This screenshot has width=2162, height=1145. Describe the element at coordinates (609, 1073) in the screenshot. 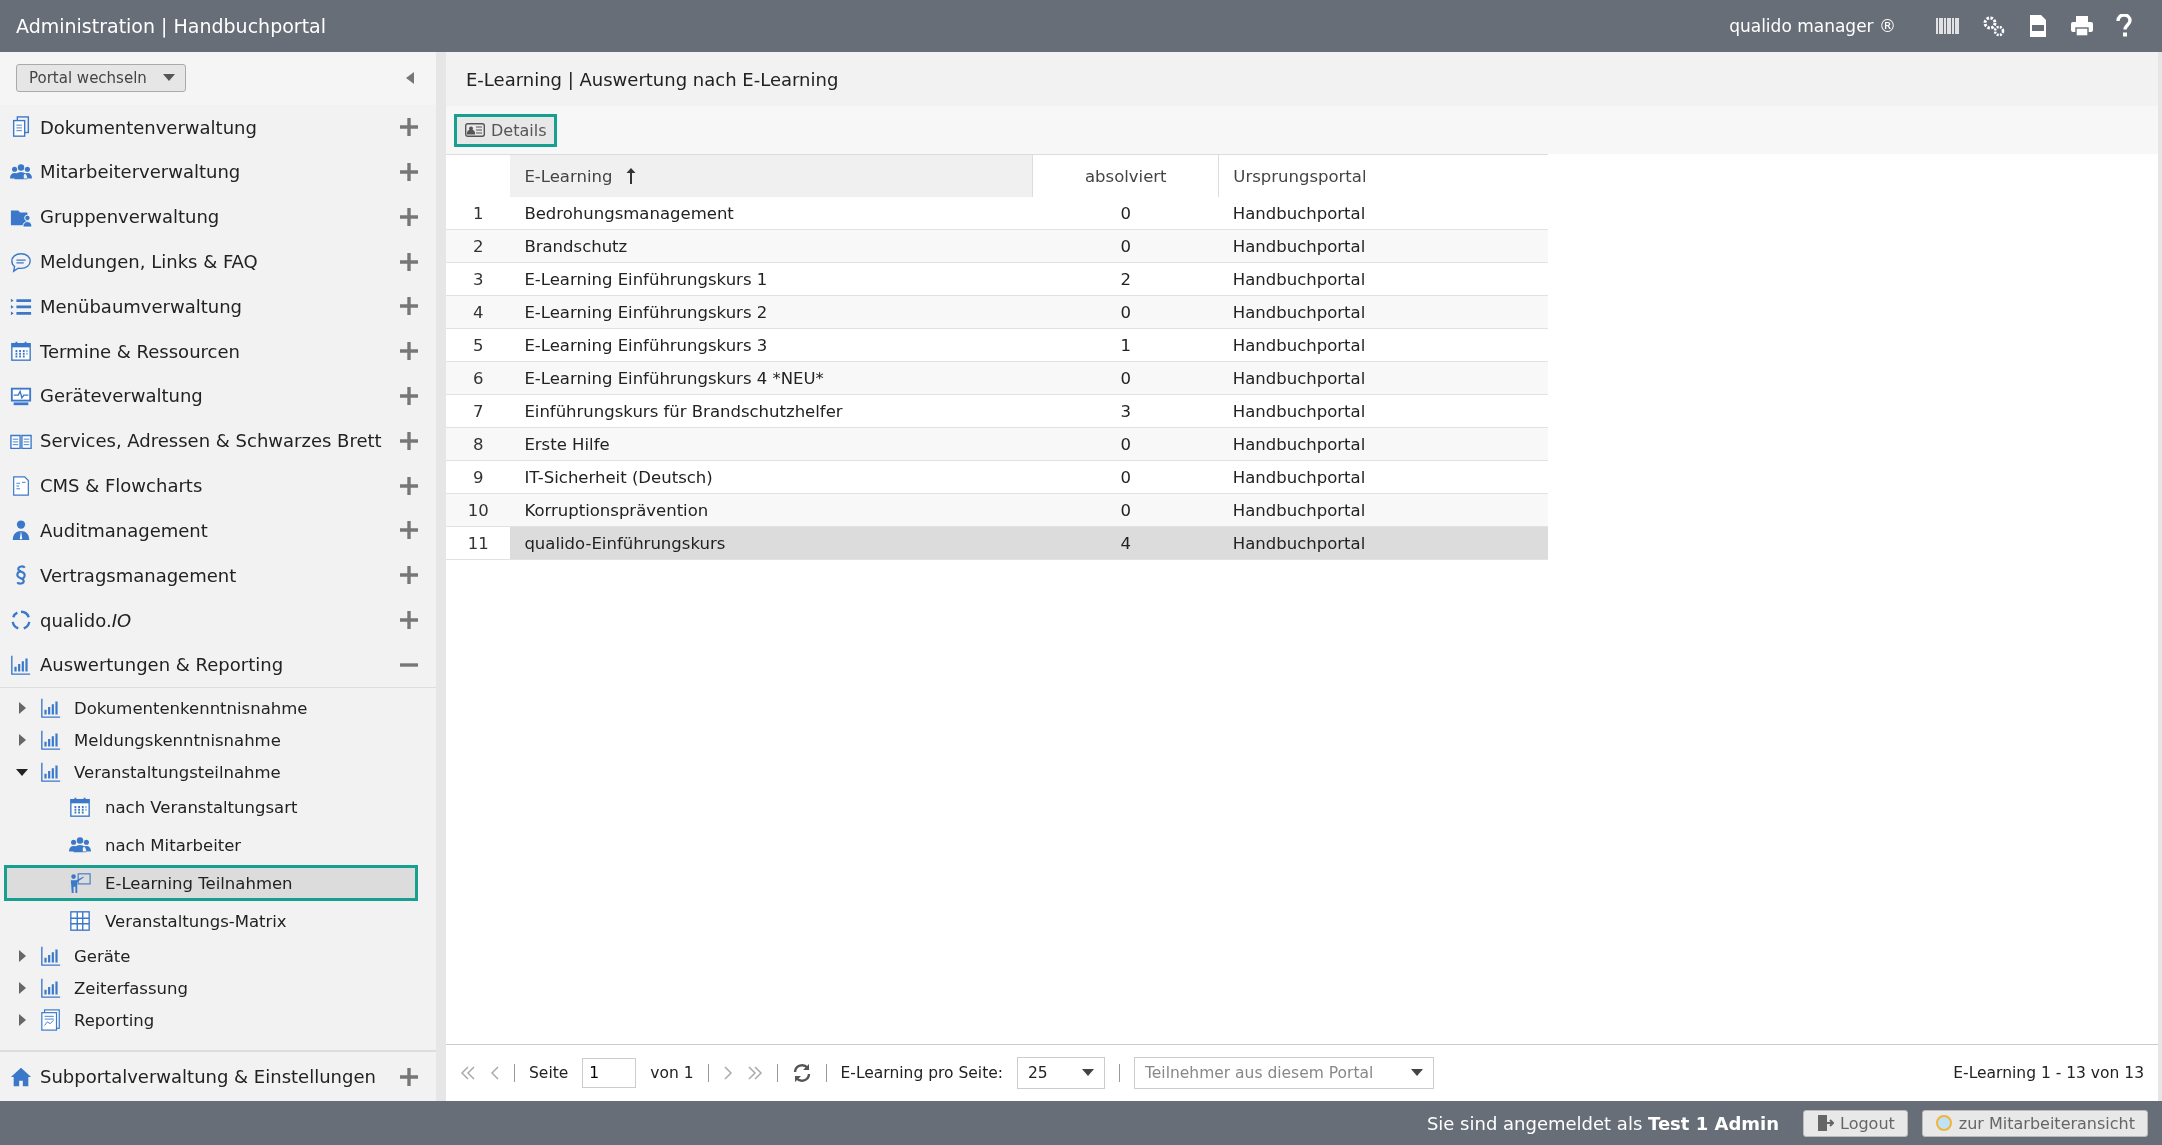

I see `page-number-field: 1` at that location.